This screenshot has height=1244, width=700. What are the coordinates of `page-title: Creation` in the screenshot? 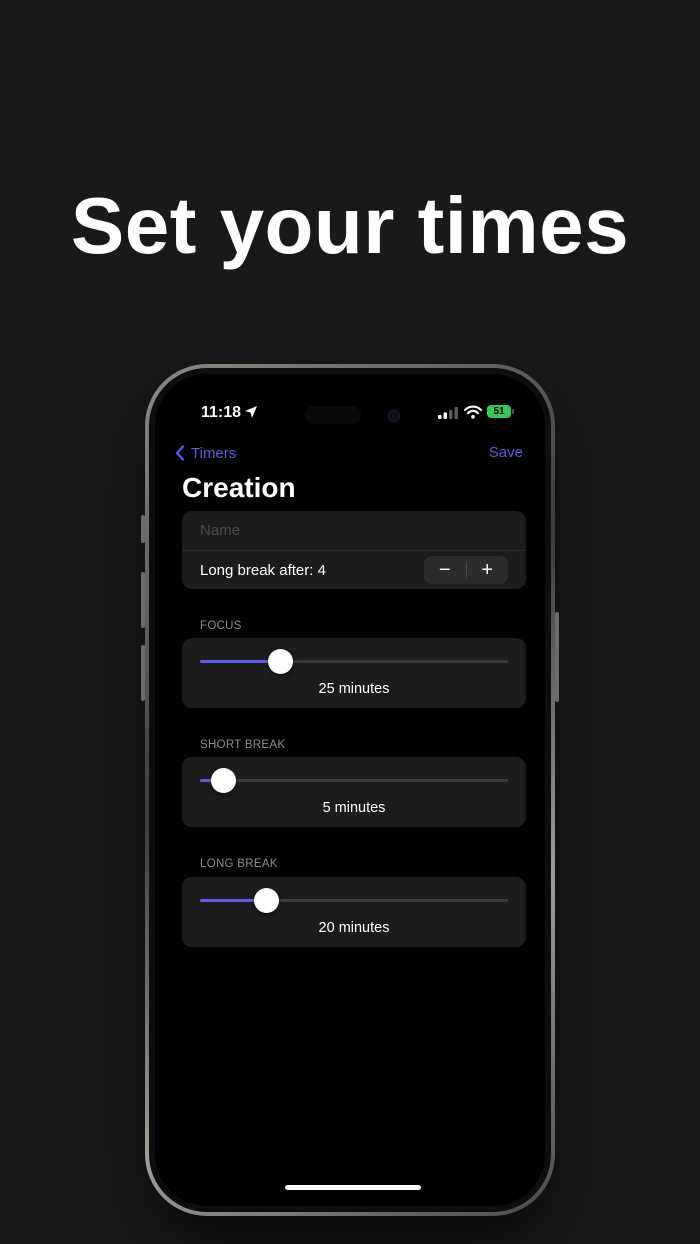 It's located at (239, 487).